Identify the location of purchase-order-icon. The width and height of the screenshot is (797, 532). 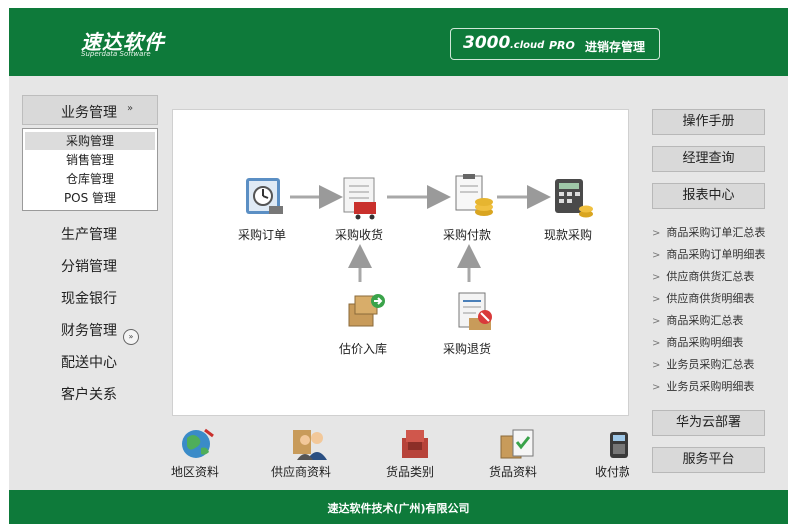
(265, 198).